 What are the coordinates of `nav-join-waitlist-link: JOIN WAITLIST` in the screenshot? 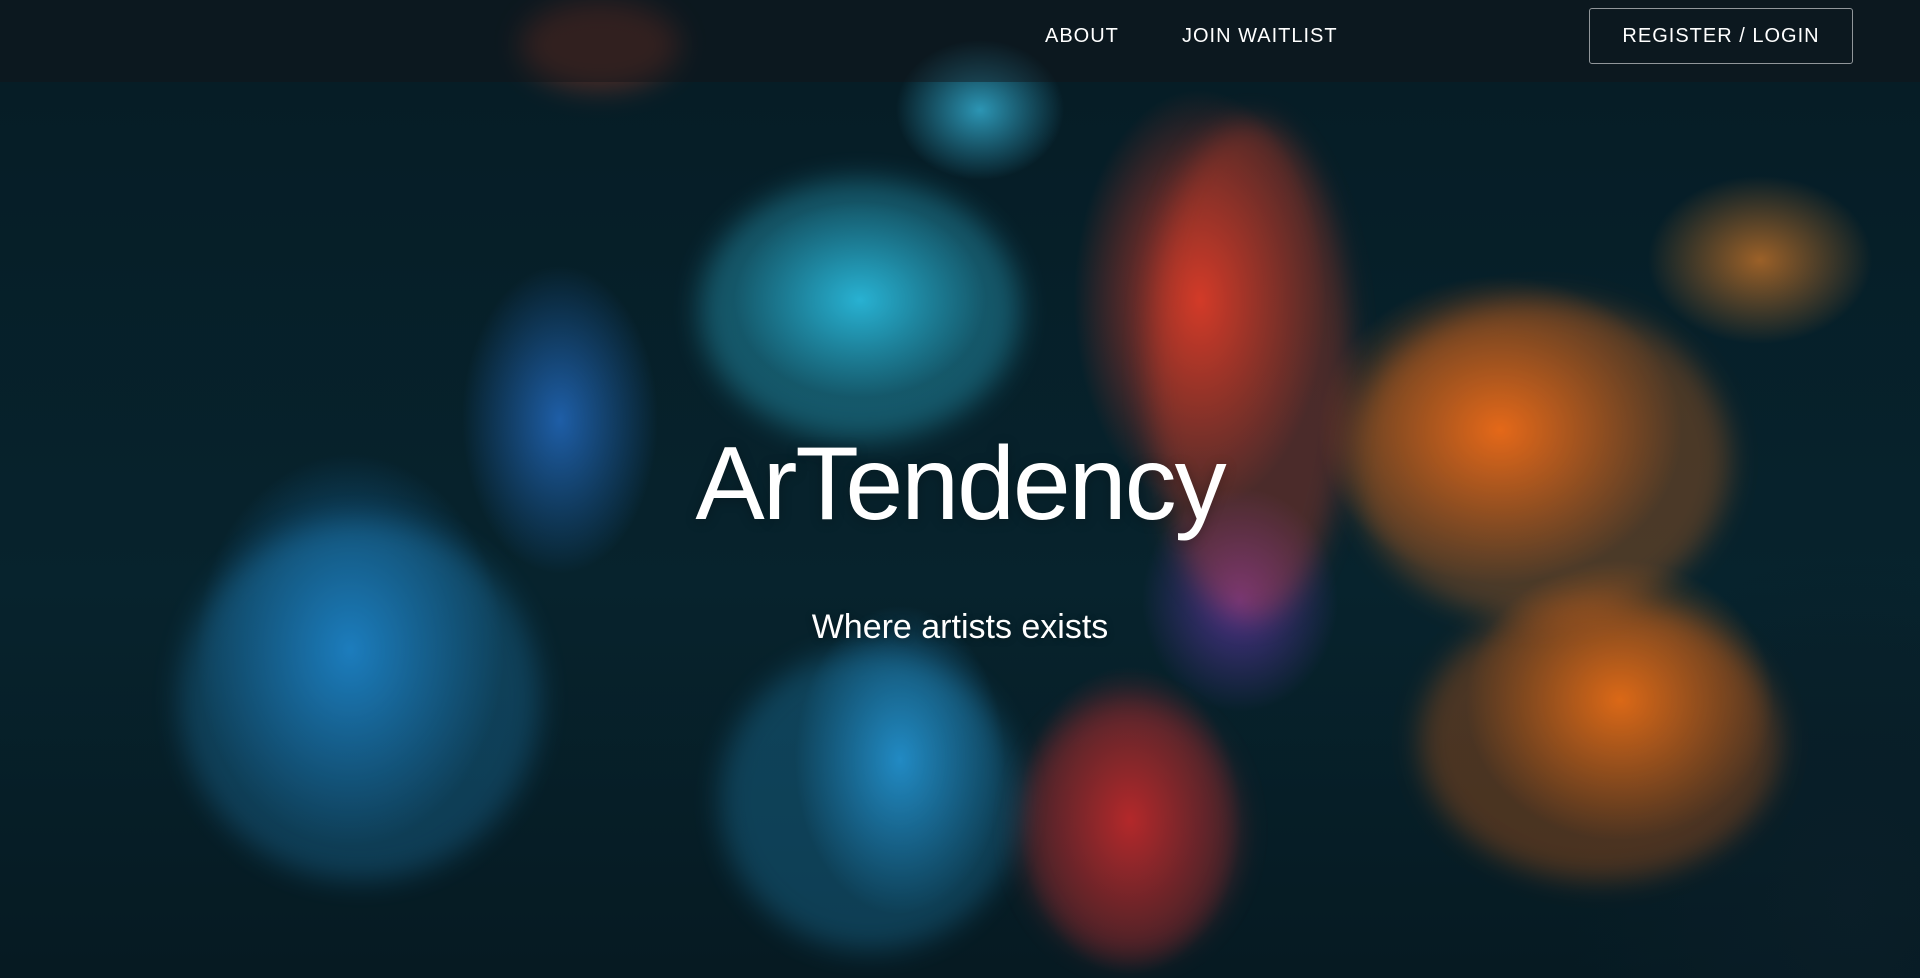 It's located at (1260, 36).